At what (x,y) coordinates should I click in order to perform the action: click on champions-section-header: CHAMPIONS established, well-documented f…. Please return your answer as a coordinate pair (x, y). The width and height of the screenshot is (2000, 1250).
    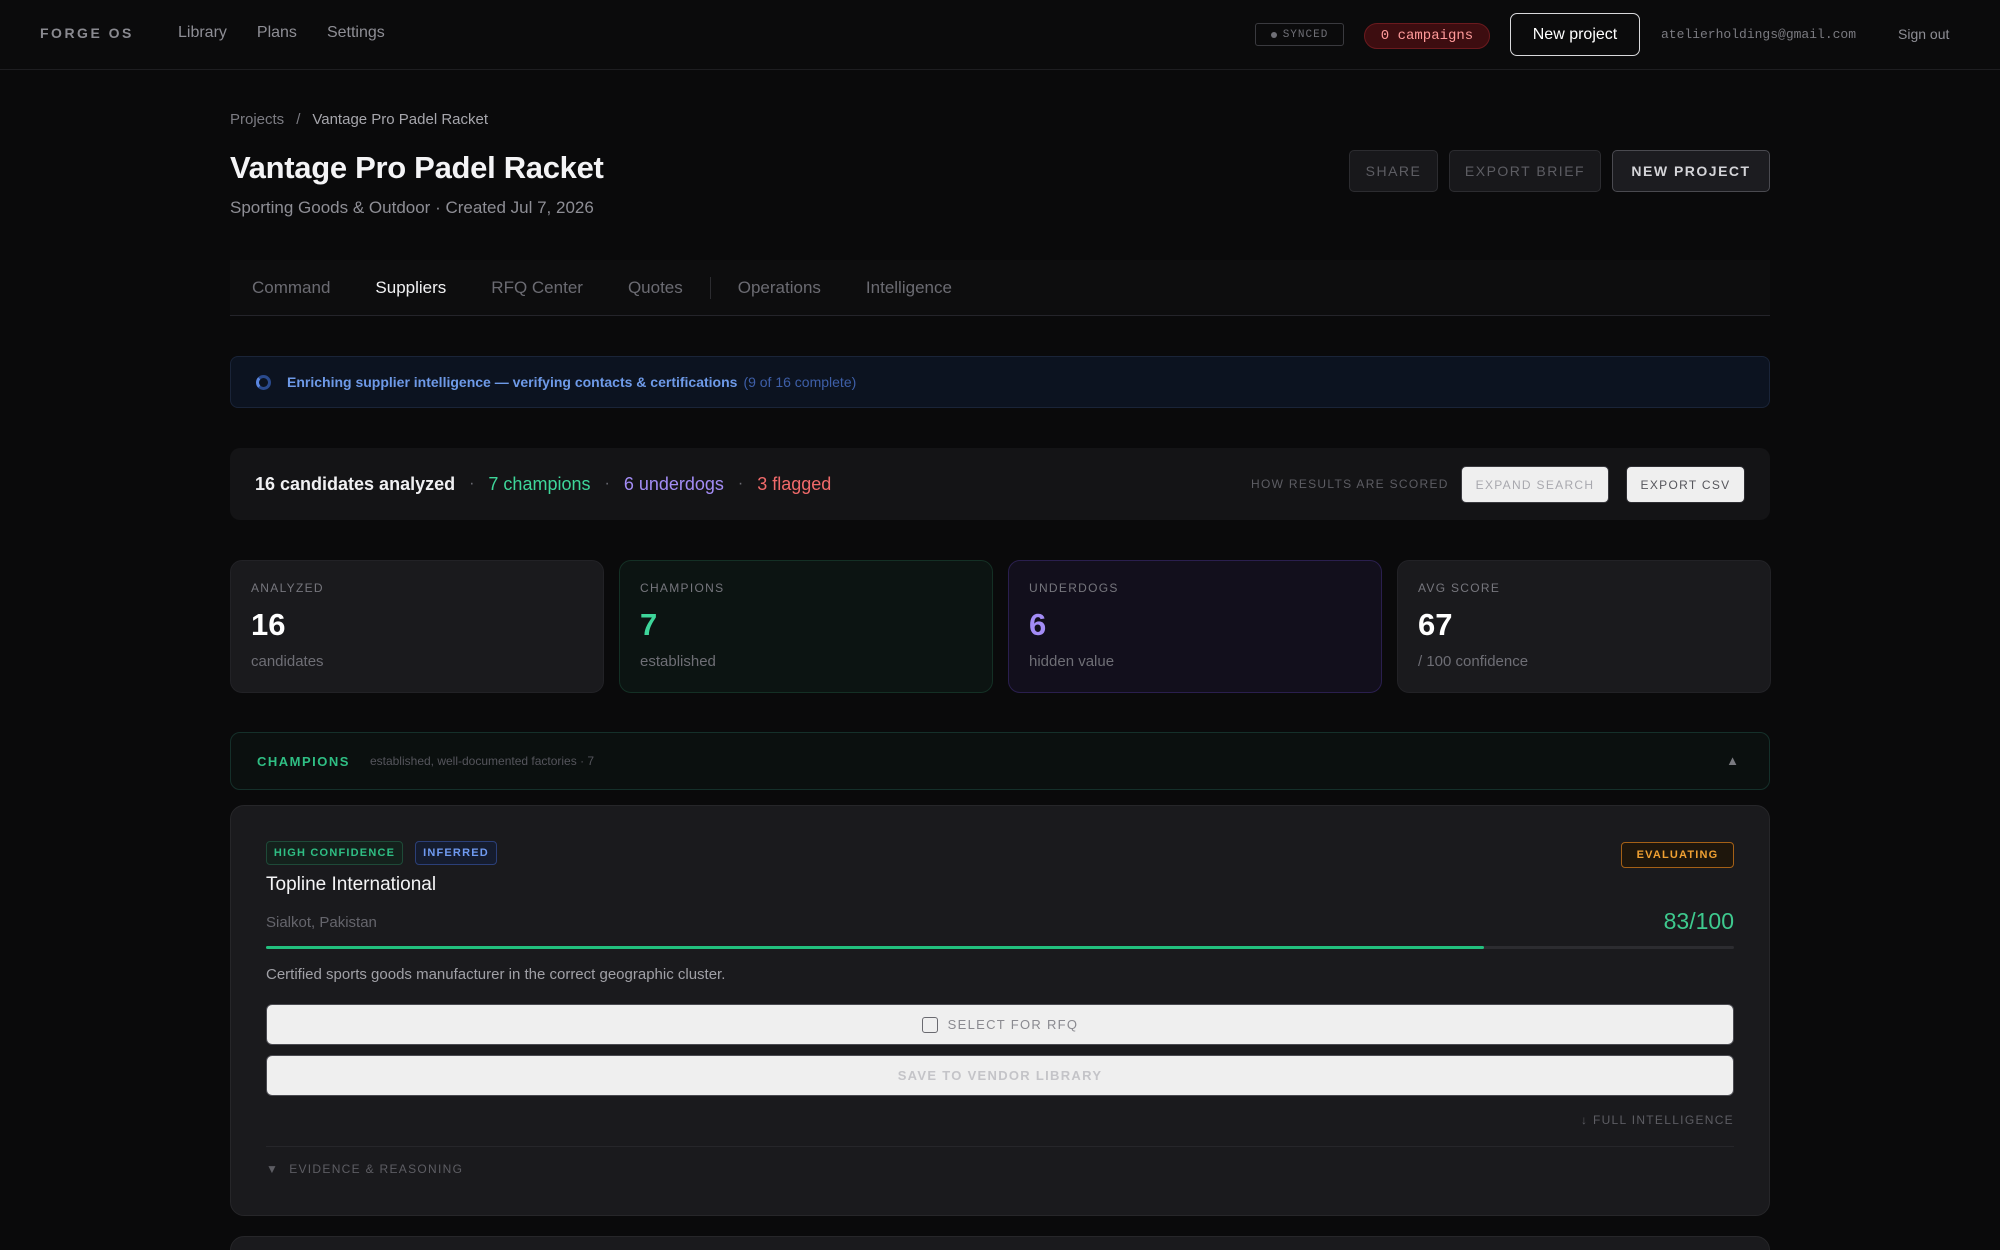
    Looking at the image, I should click on (1000, 761).